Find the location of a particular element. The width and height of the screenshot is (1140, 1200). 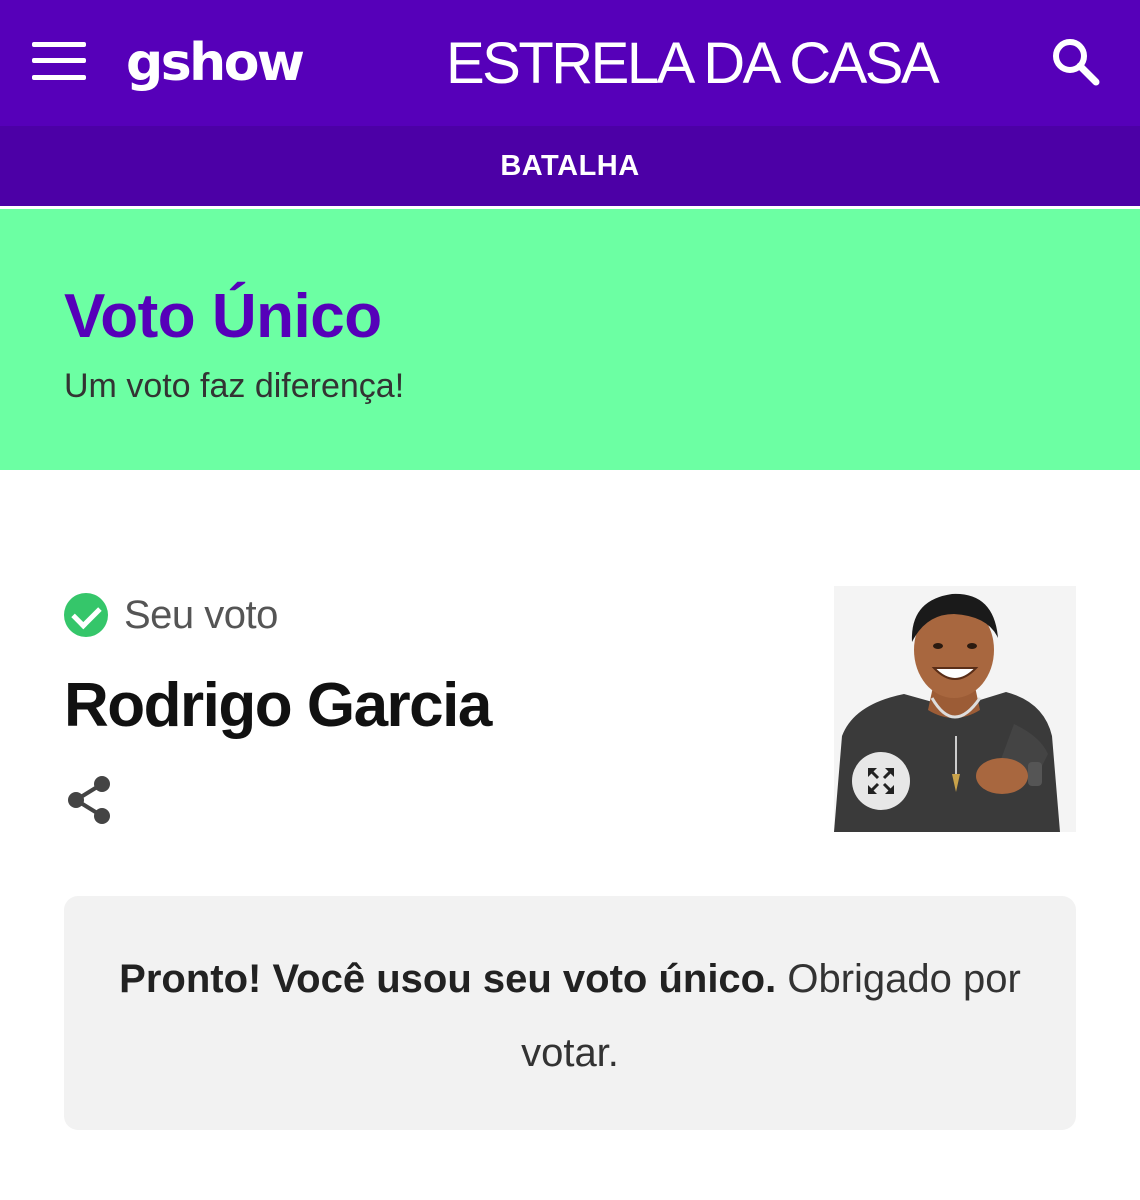

nav-link-batalha: BATALHA is located at coordinates (569, 166).